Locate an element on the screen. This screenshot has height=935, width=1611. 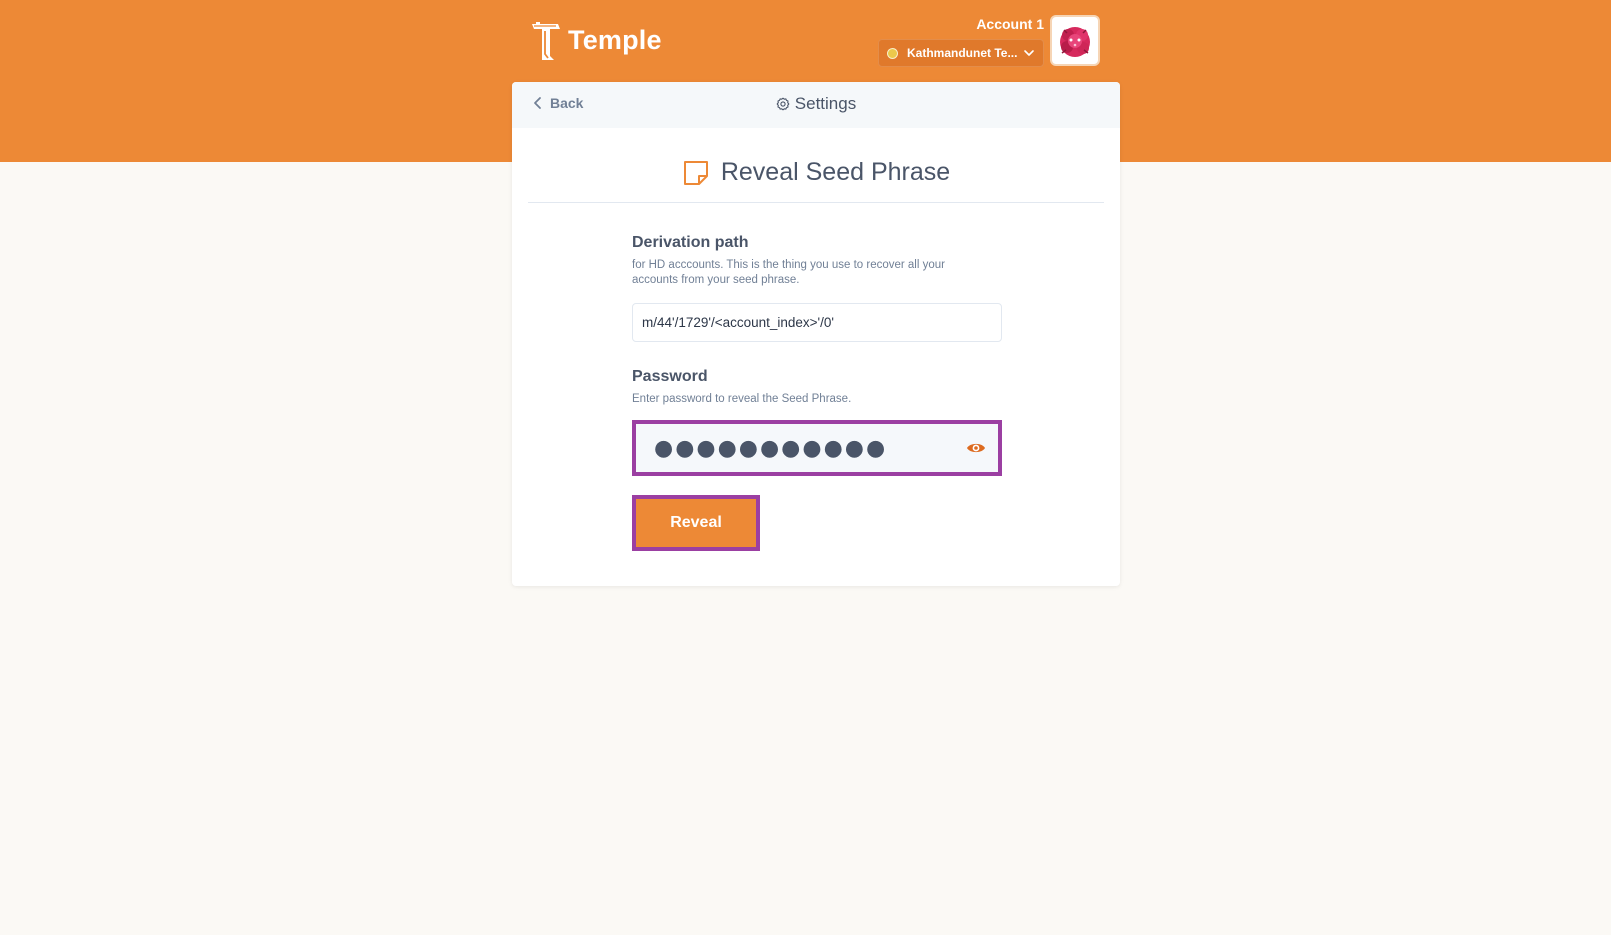
section-heading: Reveal Seed Phrase is located at coordinates (816, 172).